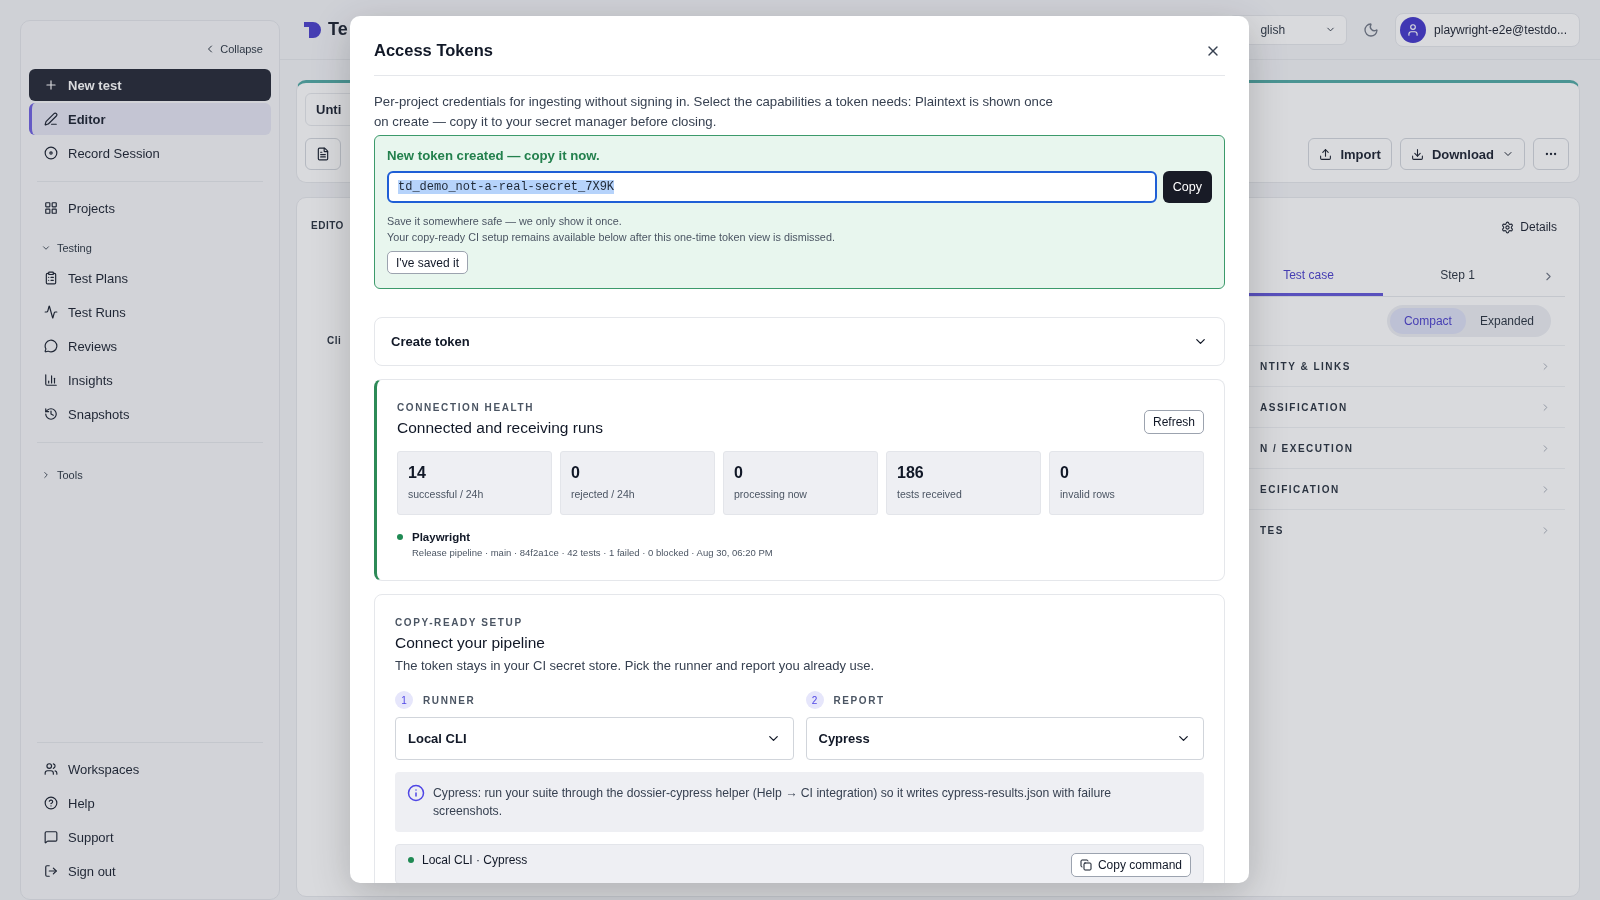 The height and width of the screenshot is (900, 1600). I want to click on select-field: Cypress, so click(1004, 738).